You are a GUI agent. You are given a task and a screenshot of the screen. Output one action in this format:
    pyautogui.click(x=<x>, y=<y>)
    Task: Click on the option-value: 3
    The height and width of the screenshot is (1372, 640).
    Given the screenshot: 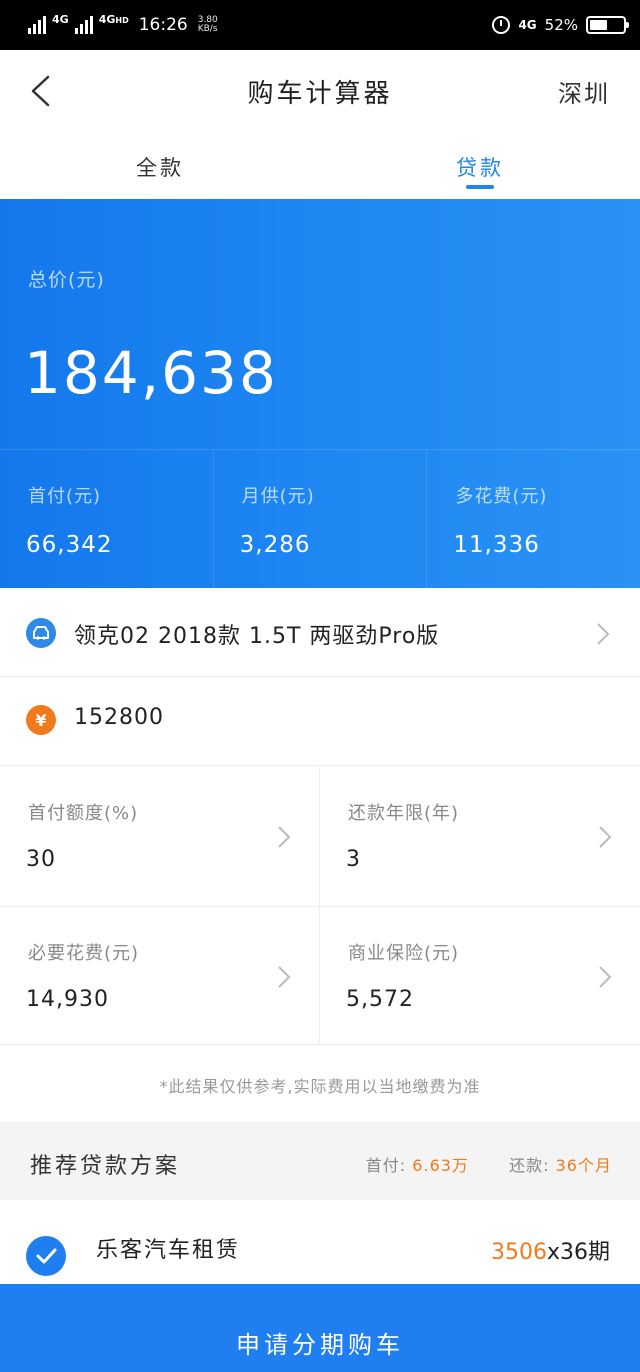 What is the action you would take?
    pyautogui.click(x=353, y=859)
    